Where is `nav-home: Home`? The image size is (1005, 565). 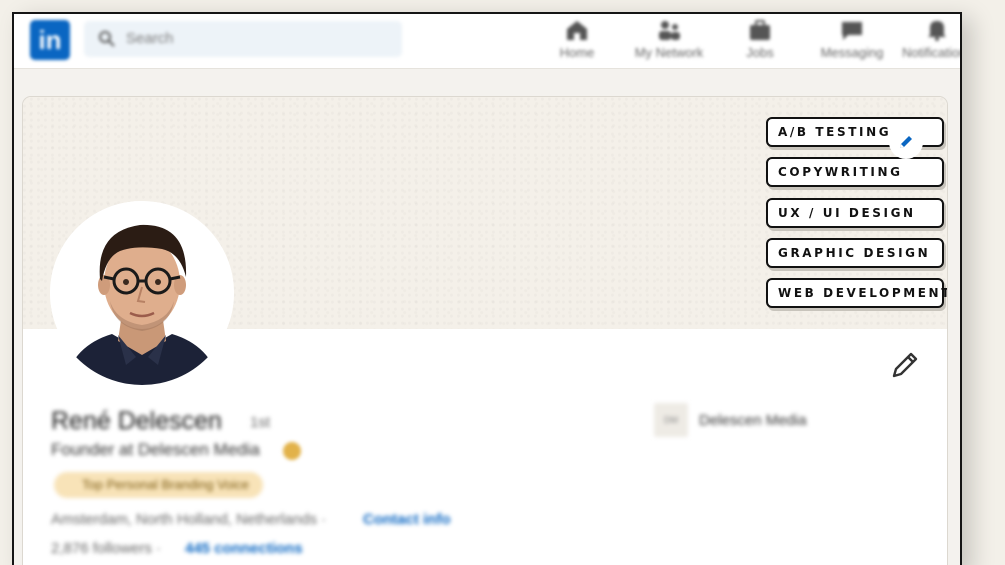 nav-home: Home is located at coordinates (577, 42).